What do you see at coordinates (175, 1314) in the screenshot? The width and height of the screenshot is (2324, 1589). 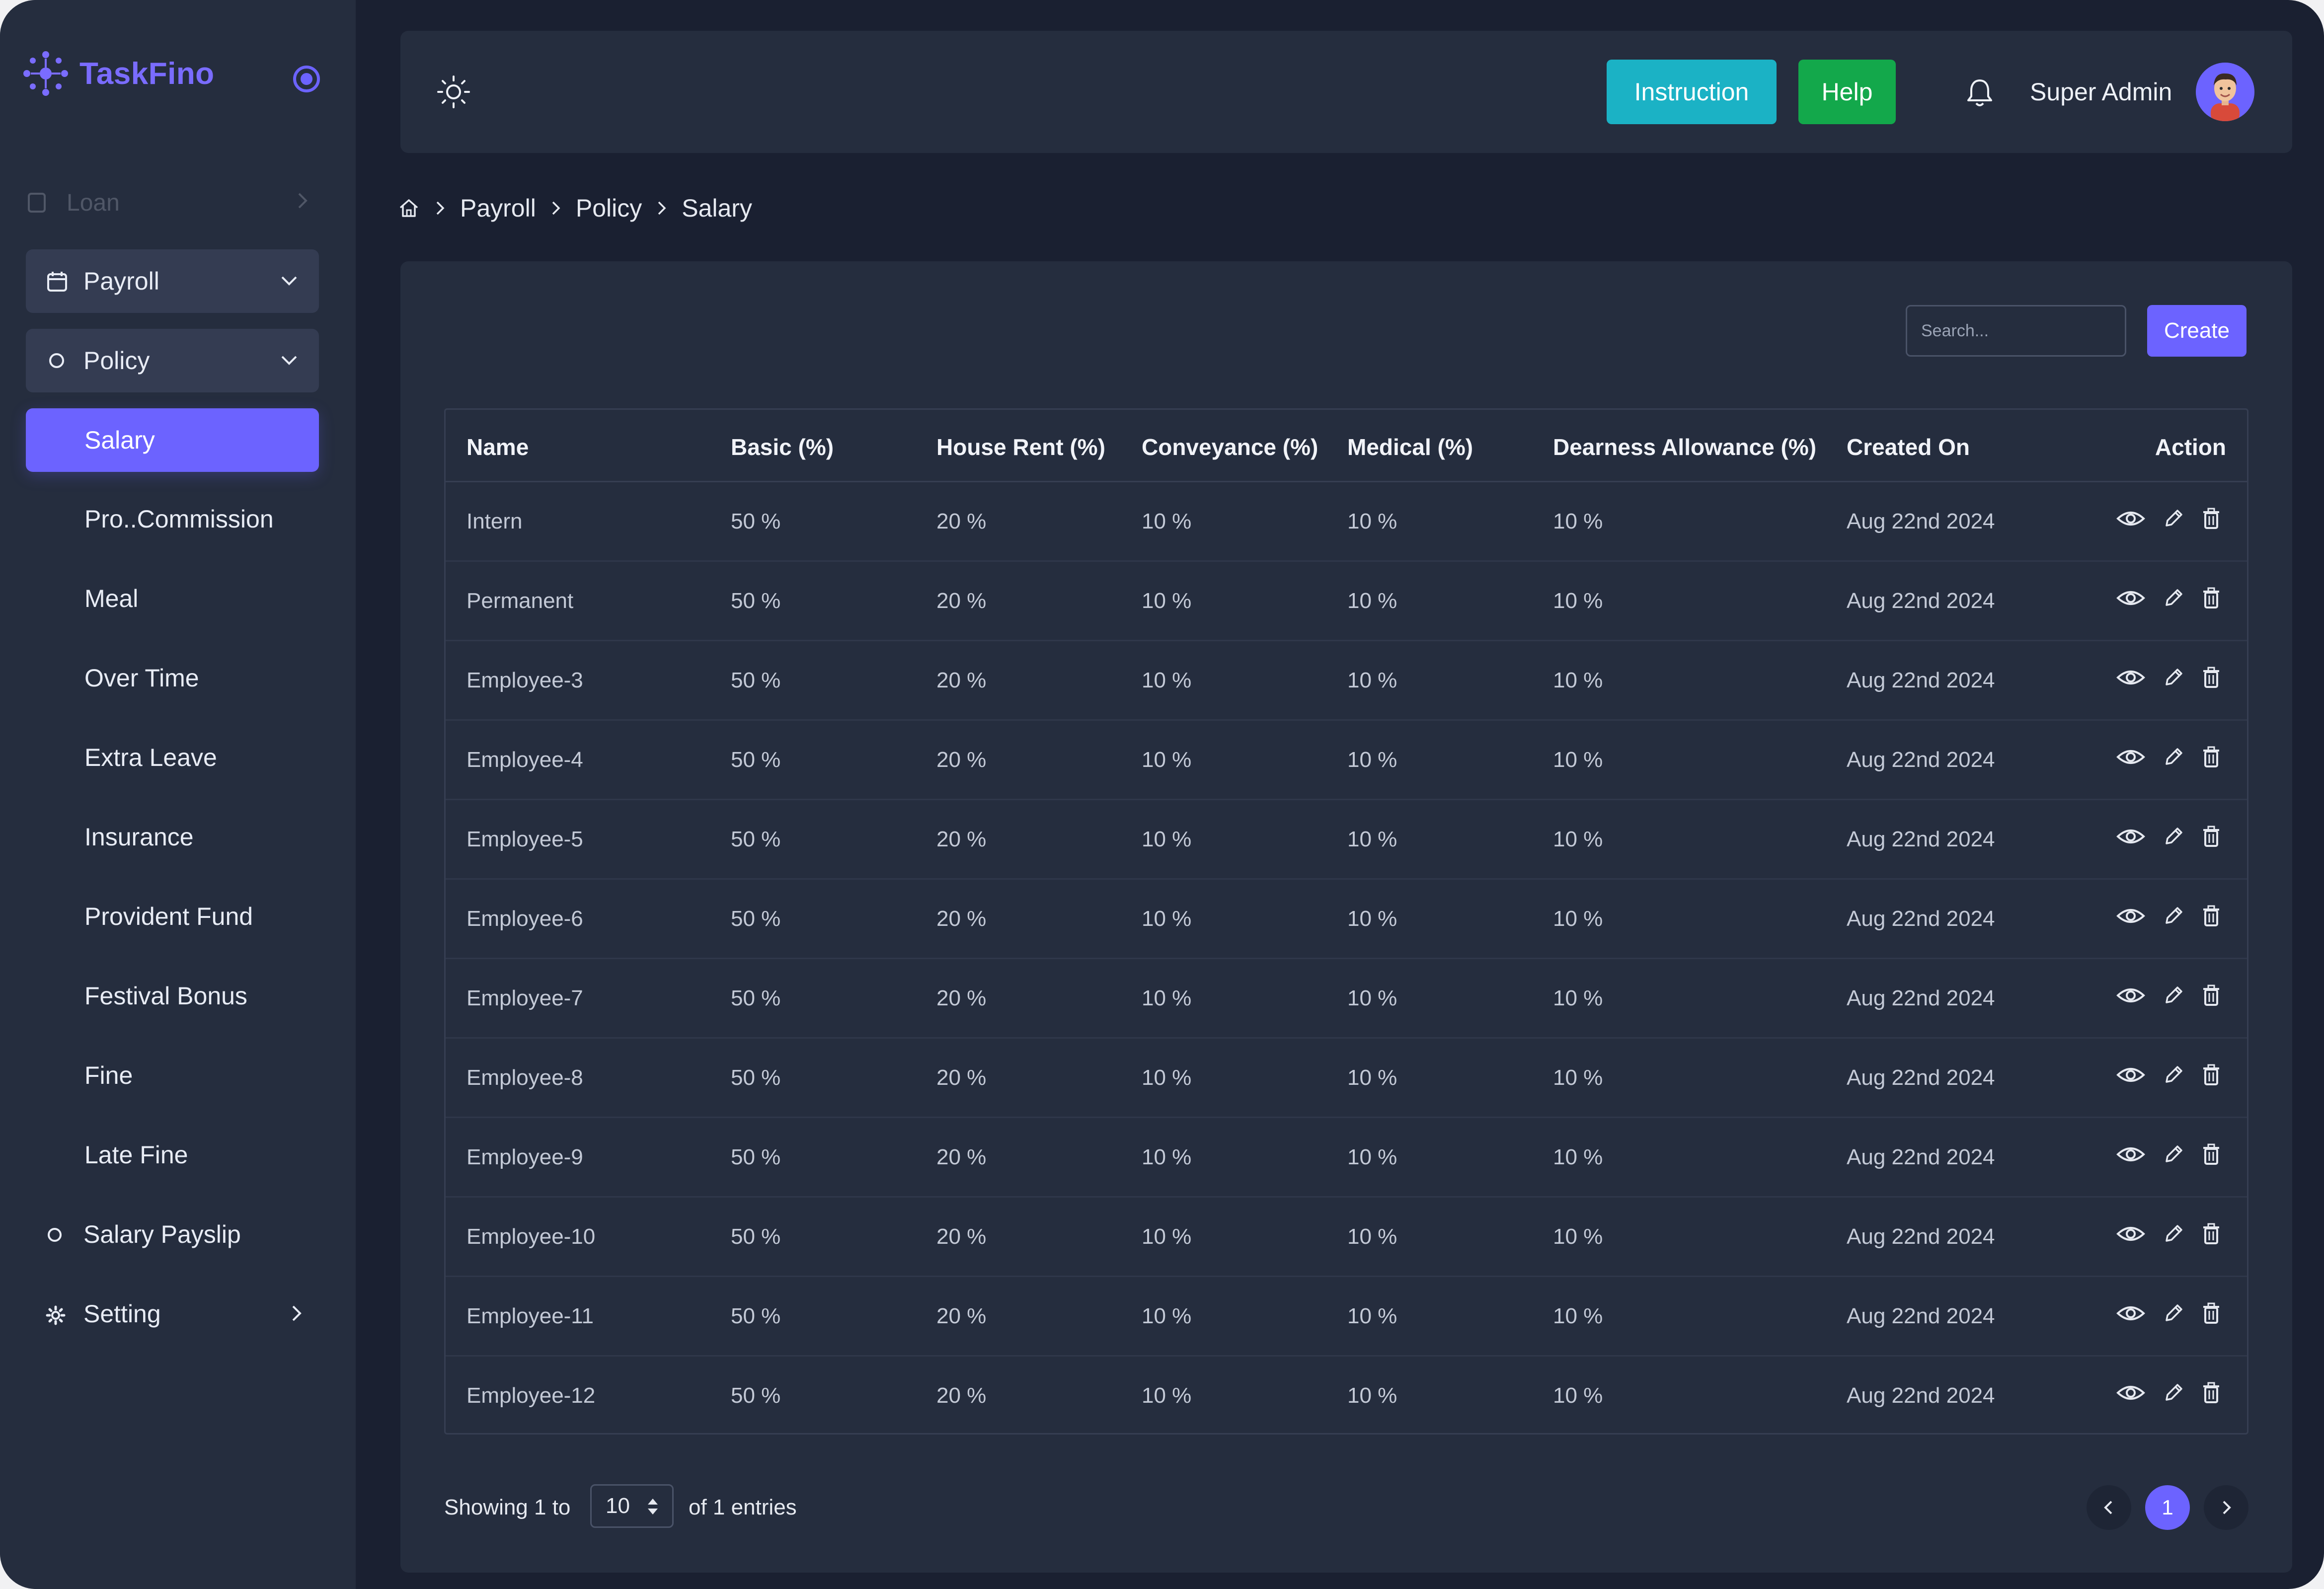 I see `sidebar-item-setting: Setting` at bounding box center [175, 1314].